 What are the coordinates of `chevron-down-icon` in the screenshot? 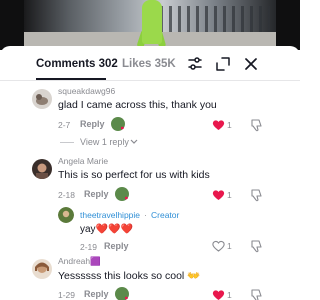 It's located at (134, 141).